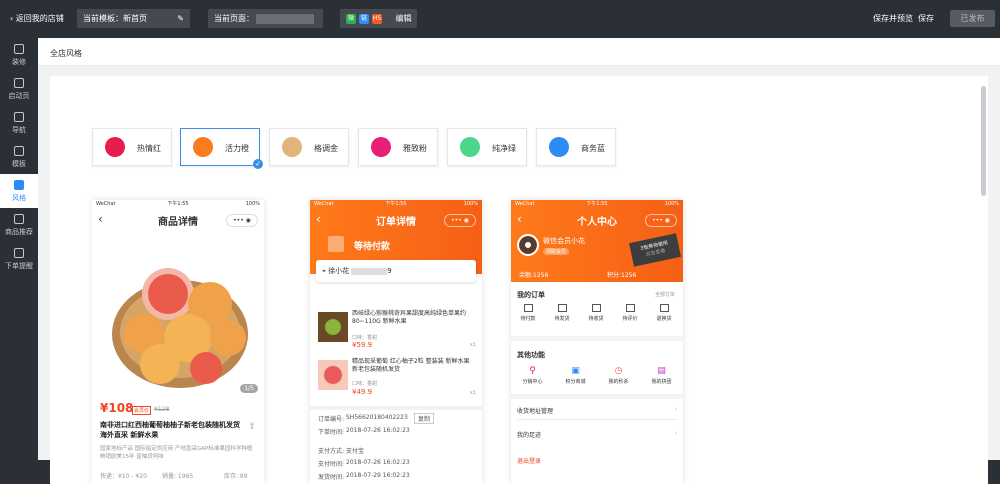 Image resolution: width=1000 pixels, height=484 pixels. Describe the element at coordinates (19, 232) in the screenshot. I see `sidebar-item-label: 商品推荐` at that location.